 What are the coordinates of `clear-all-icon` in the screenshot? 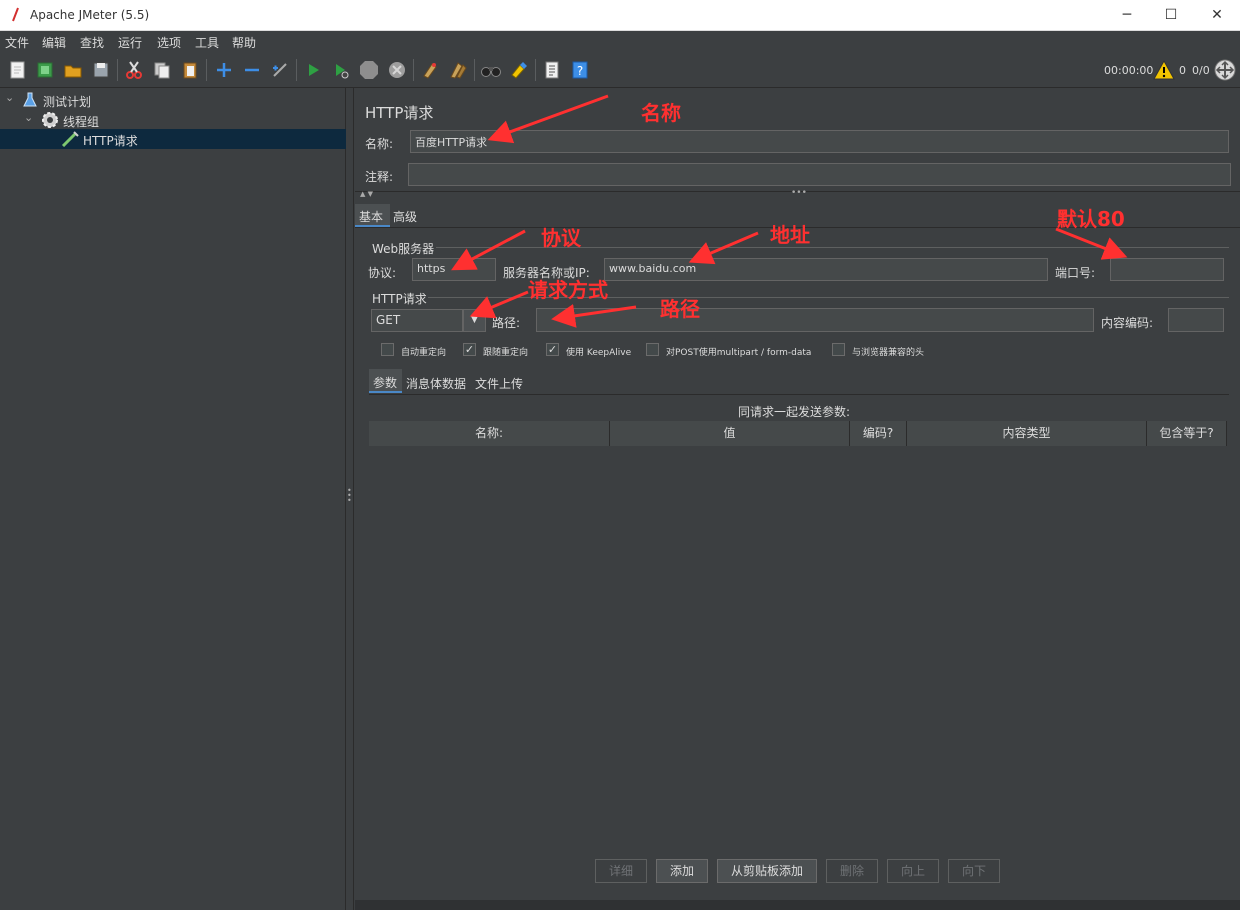 It's located at (458, 70).